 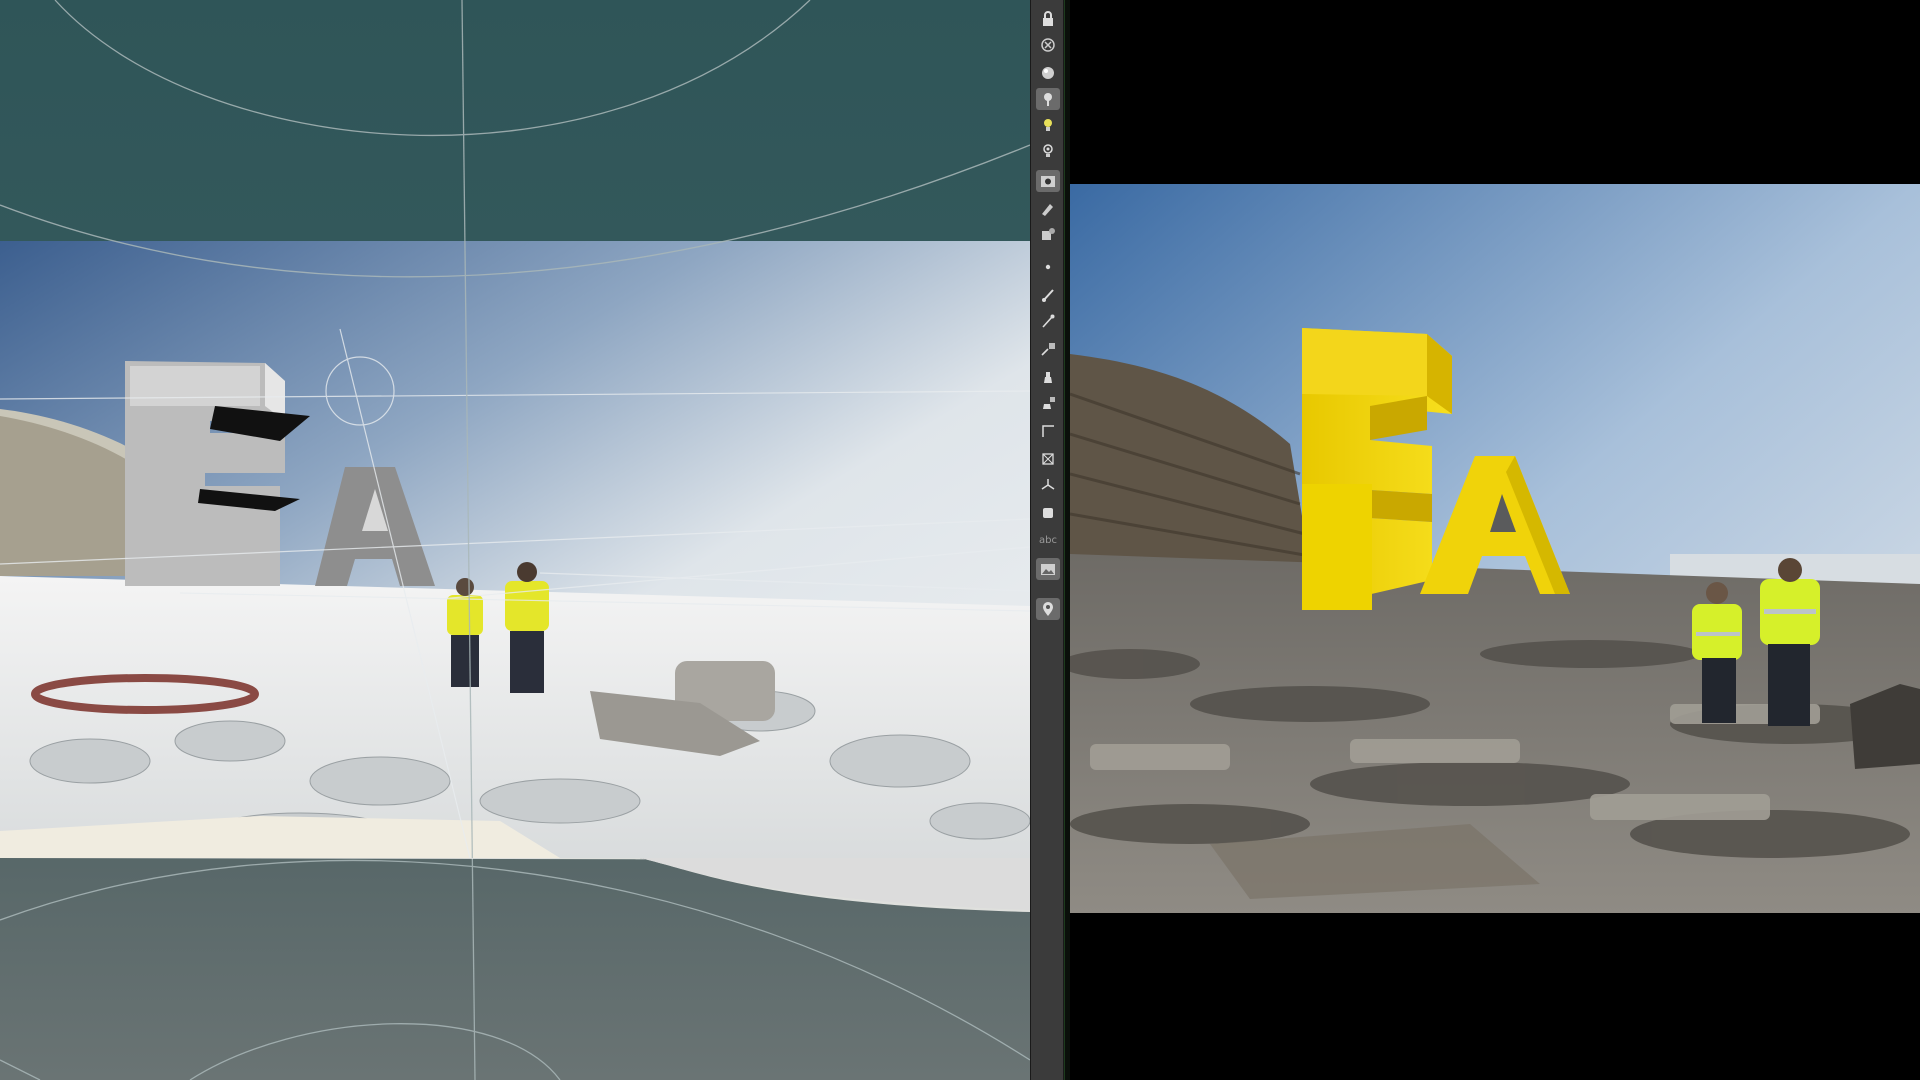 What do you see at coordinates (1377, 469) in the screenshot?
I see `render-letter-e` at bounding box center [1377, 469].